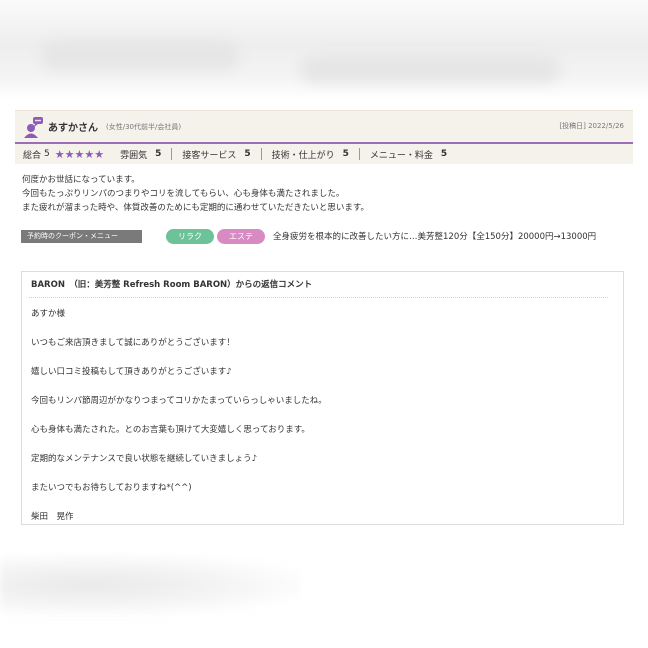 The image size is (648, 648). Describe the element at coordinates (144, 126) in the screenshot. I see `reviewer-attributes: (女性/30代前半/会社員)` at that location.